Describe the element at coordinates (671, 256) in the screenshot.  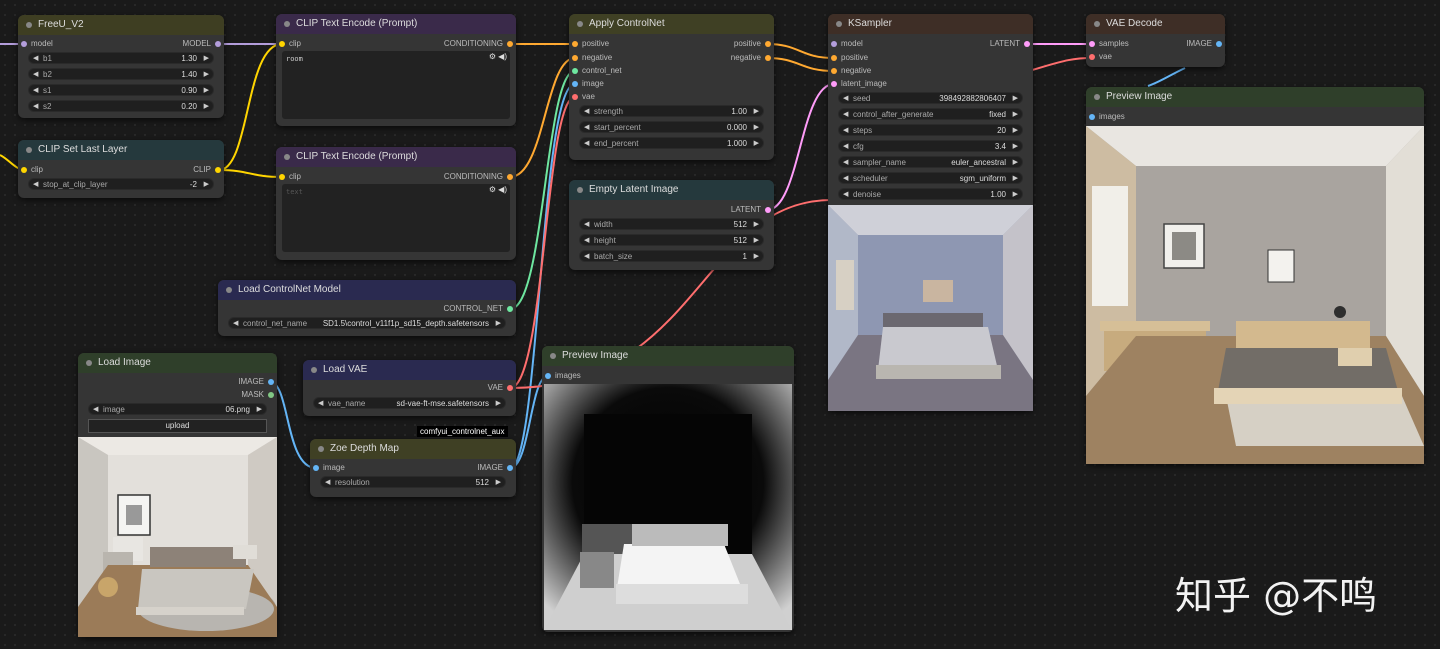
I see `widget-batch-size: ◀ batch_size 1 ▶` at that location.